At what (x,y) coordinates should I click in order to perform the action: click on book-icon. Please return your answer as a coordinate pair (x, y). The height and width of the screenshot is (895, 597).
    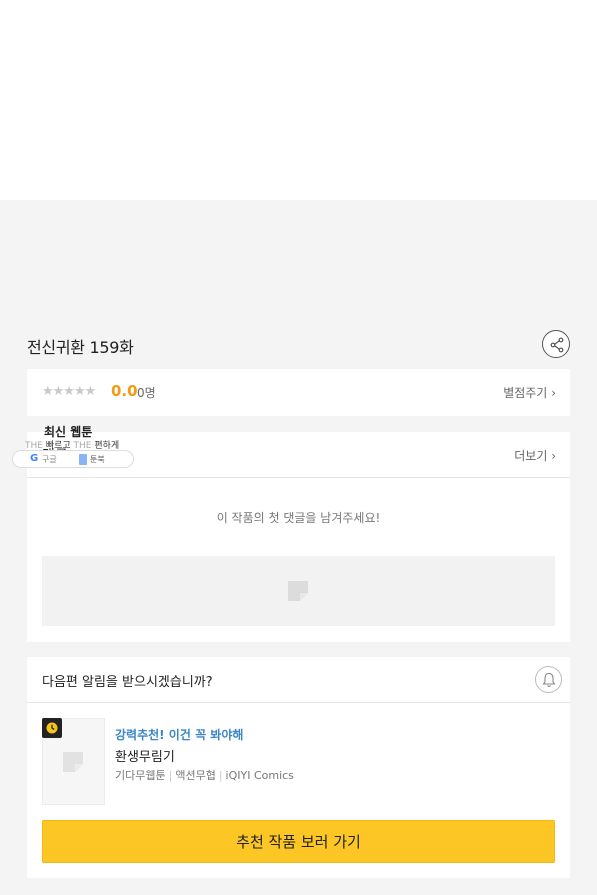
    Looking at the image, I should click on (83, 459).